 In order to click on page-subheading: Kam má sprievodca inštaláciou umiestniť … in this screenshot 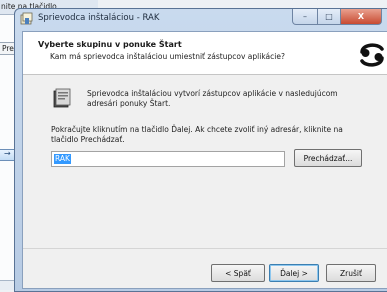, I will do `click(167, 56)`.